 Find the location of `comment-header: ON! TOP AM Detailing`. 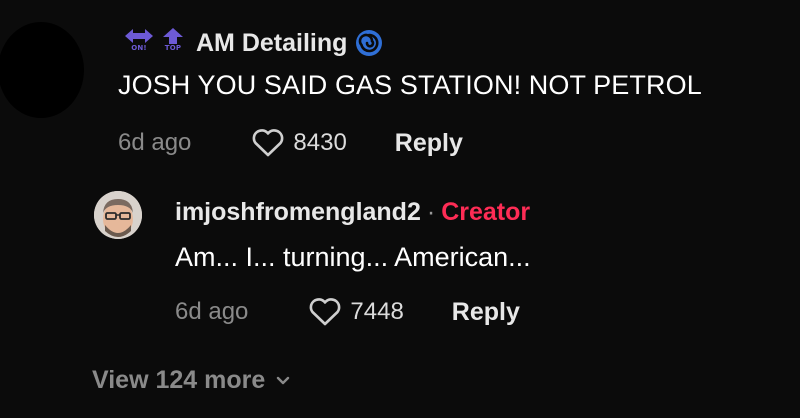

comment-header: ON! TOP AM Detailing is located at coordinates (253, 43).